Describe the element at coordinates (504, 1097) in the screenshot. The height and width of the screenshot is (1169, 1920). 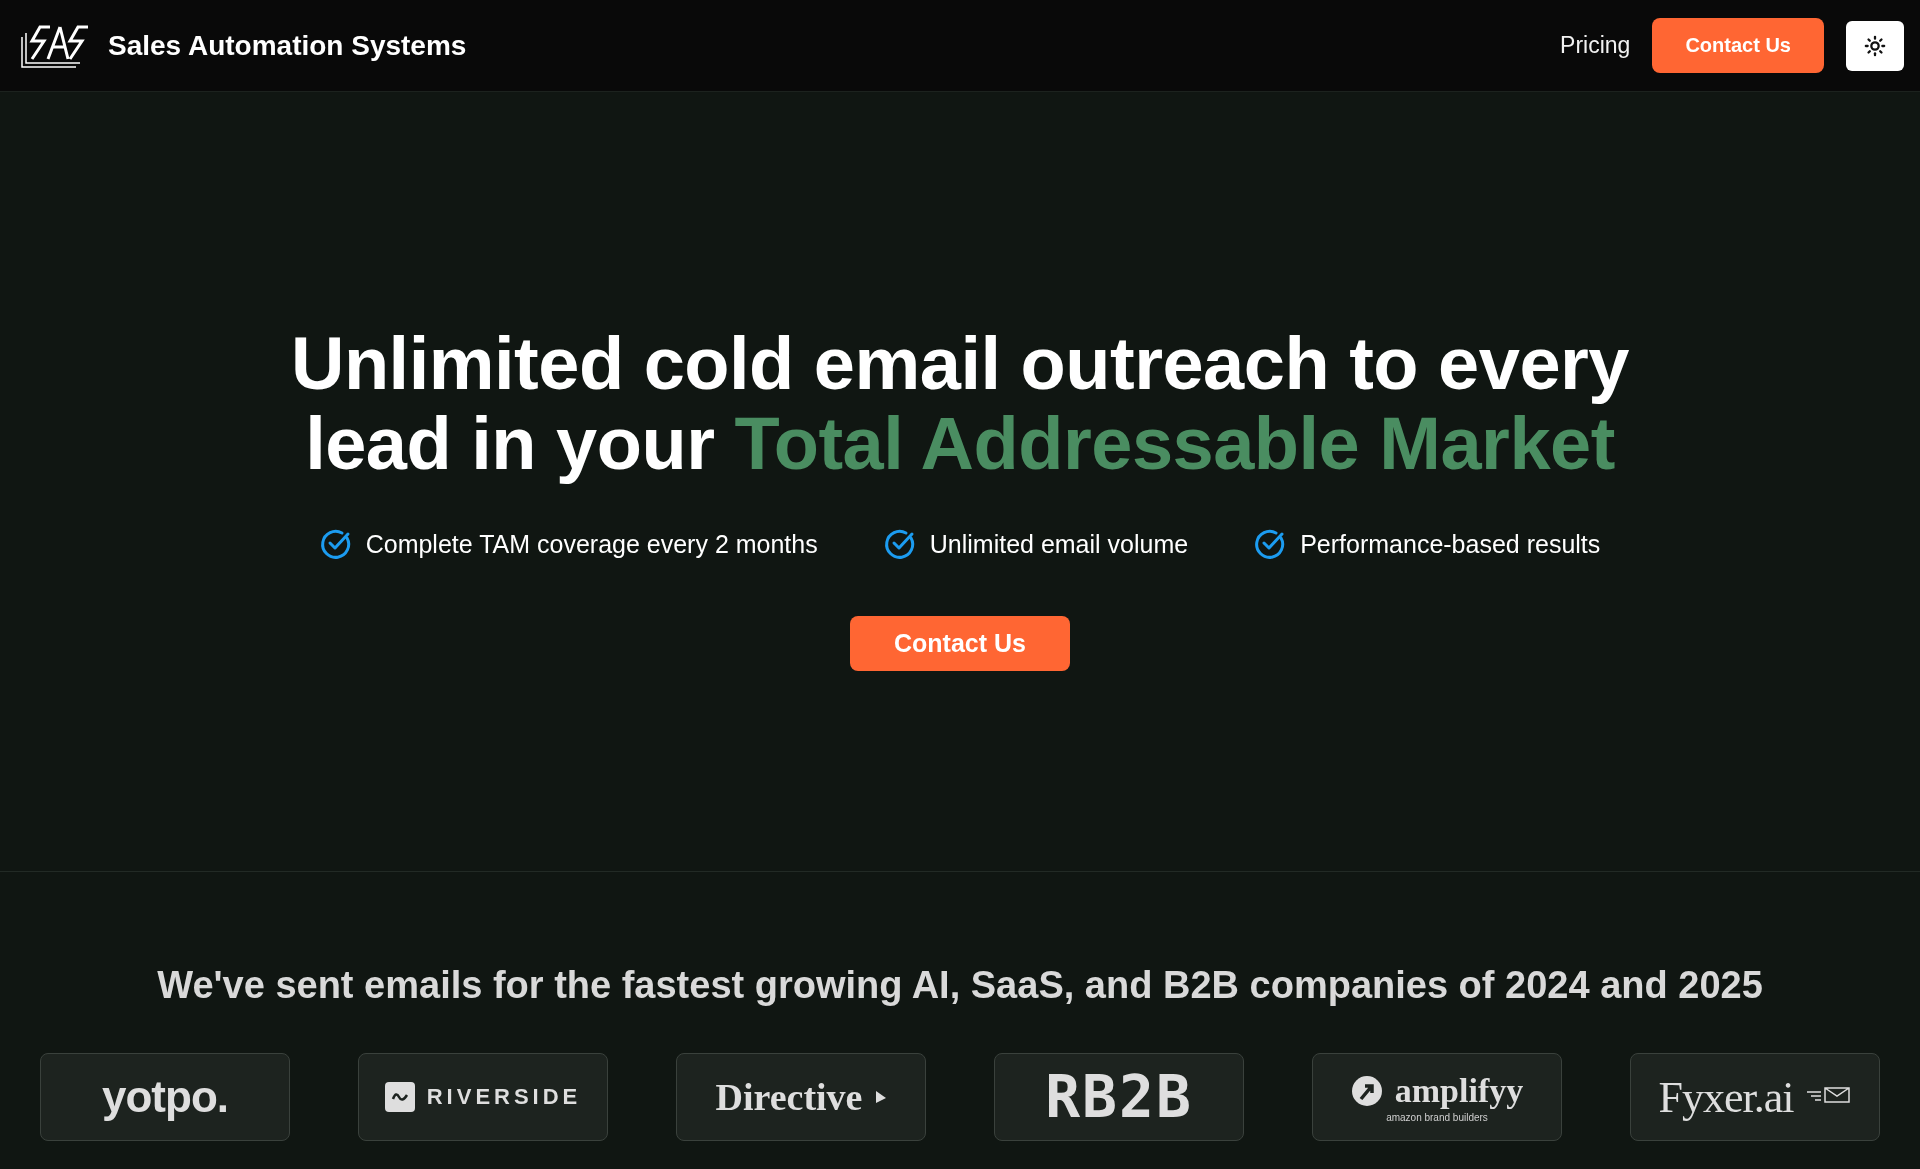
I see `company-logo-text: RIVERSIDE` at that location.